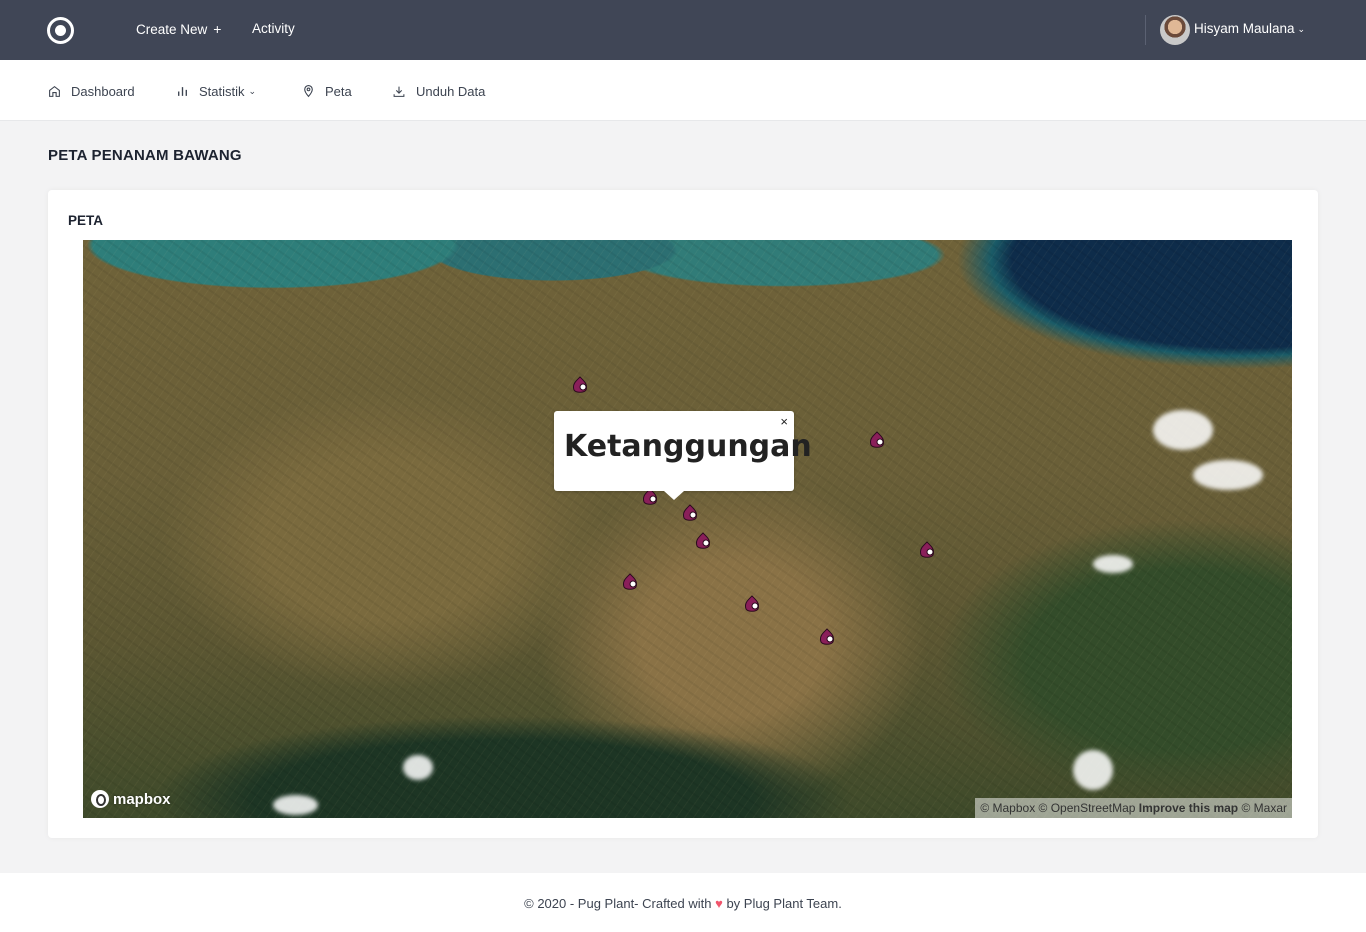 This screenshot has width=1366, height=932. What do you see at coordinates (273, 28) in the screenshot?
I see `activity-link: Activity` at bounding box center [273, 28].